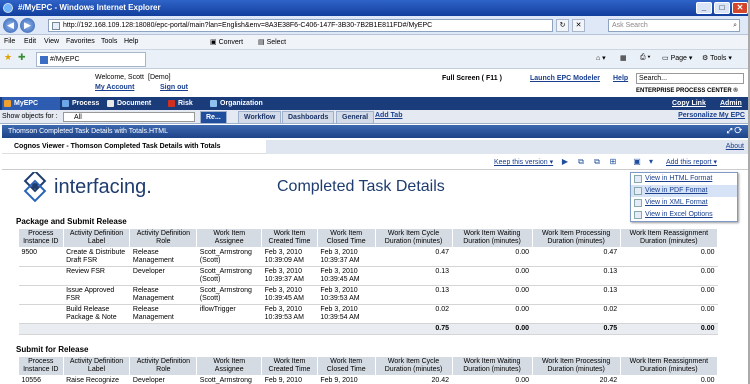  What do you see at coordinates (51, 41) in the screenshot?
I see `menu-view: View` at bounding box center [51, 41].